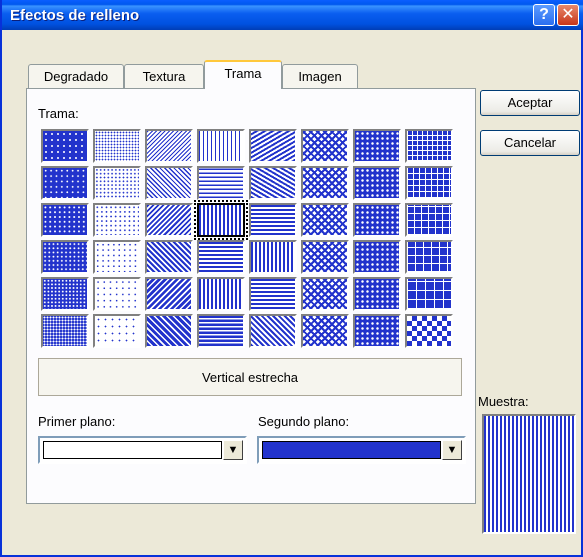 This screenshot has height=557, width=583. What do you see at coordinates (221, 294) in the screenshot?
I see `pattern-plaid` at bounding box center [221, 294].